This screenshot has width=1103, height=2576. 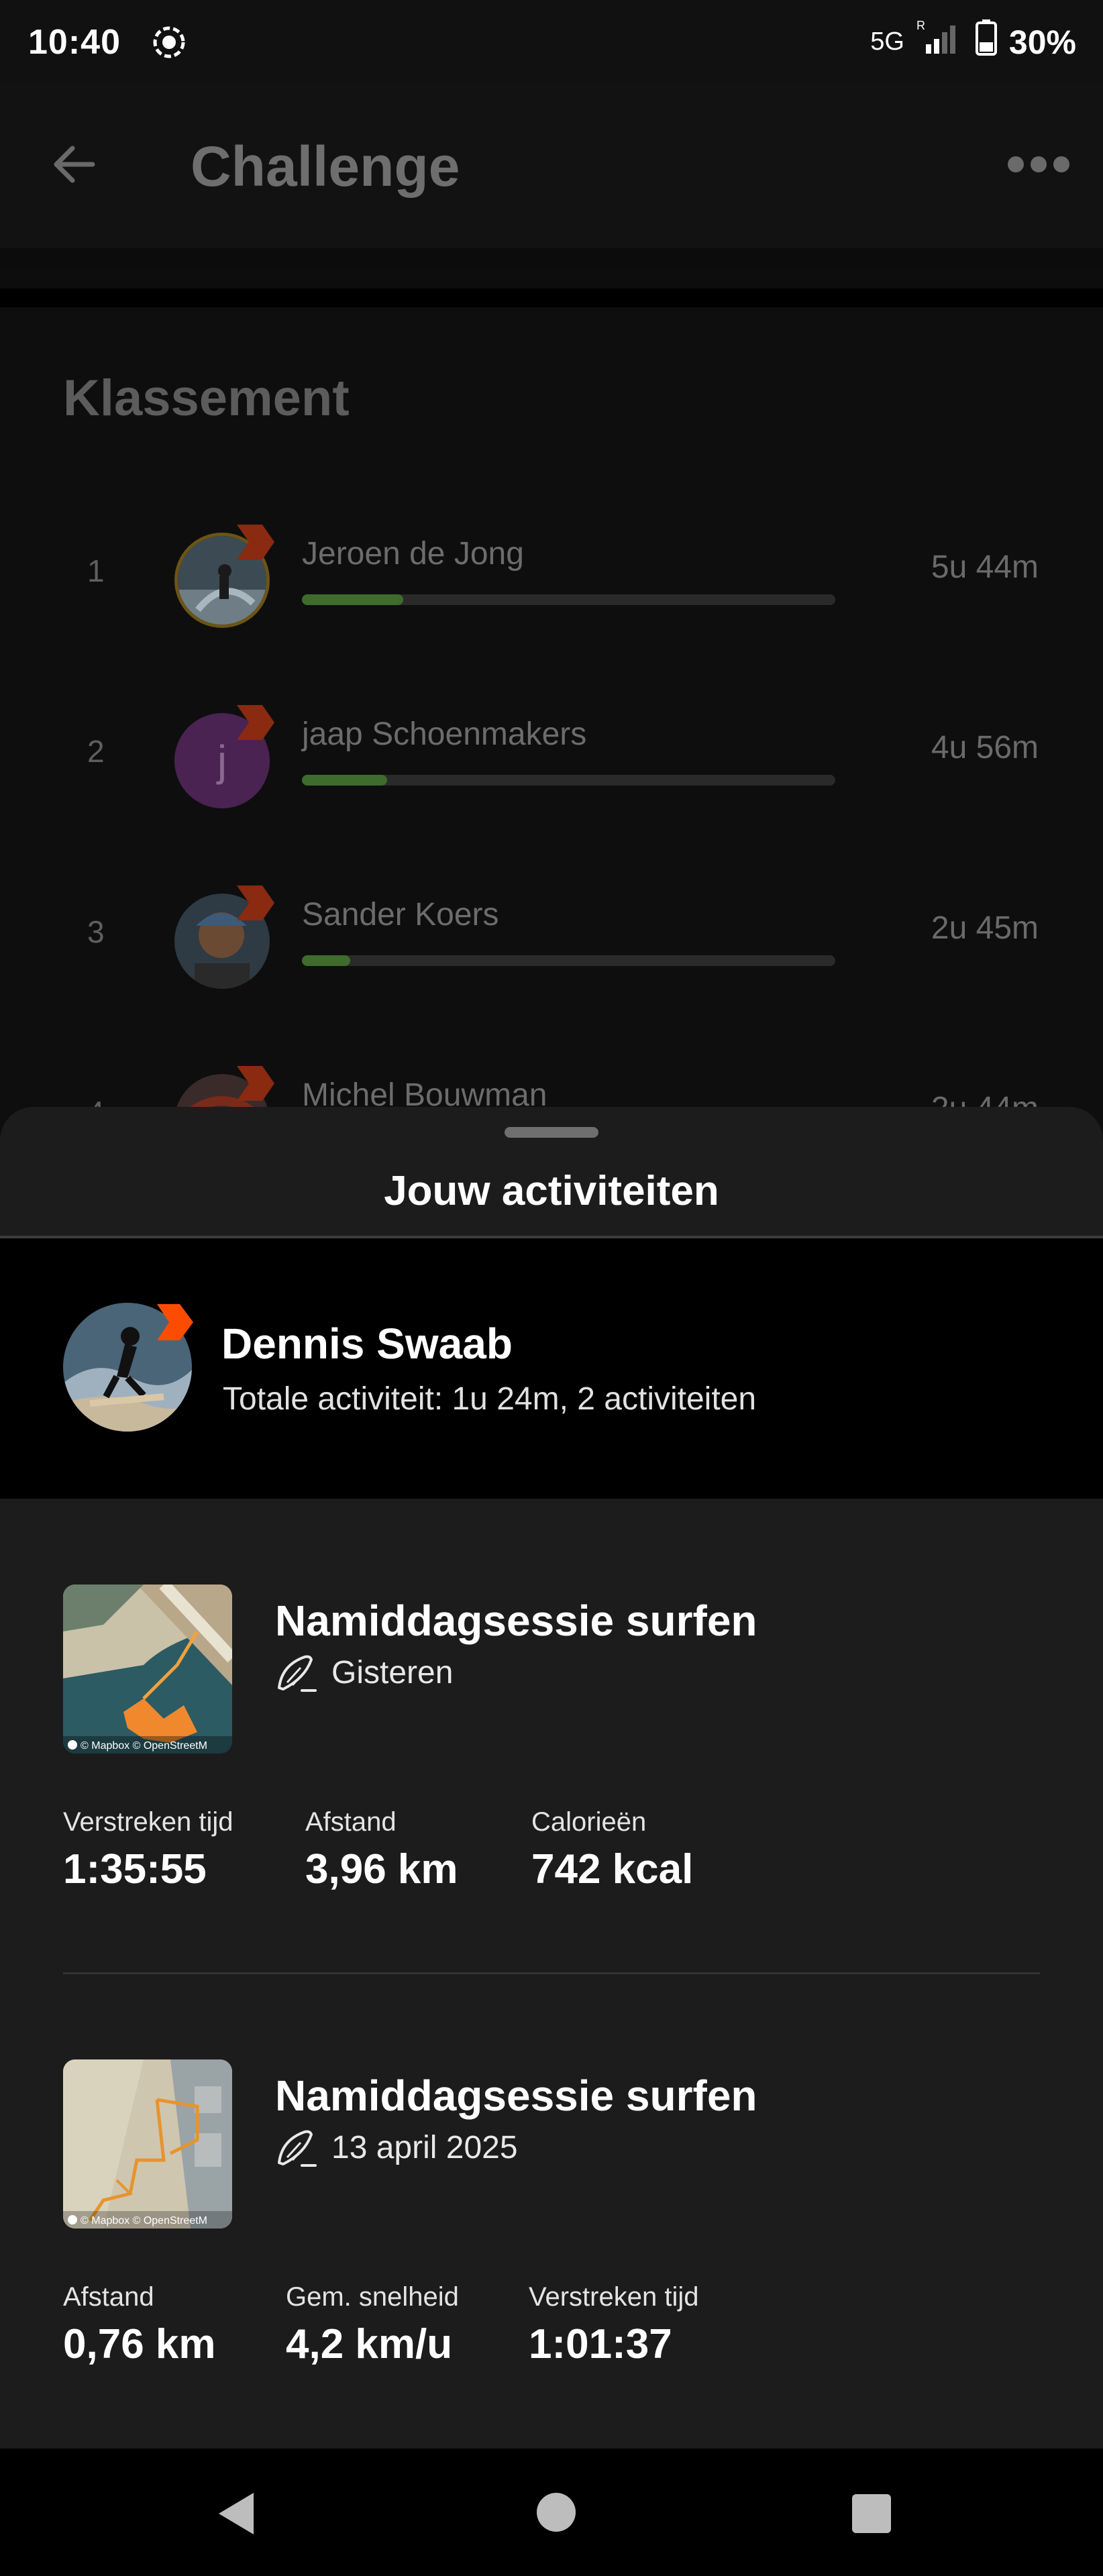 What do you see at coordinates (551, 756) in the screenshot?
I see `leaderboard-row: 2 j jaap Schoenmakers 4u 56m` at bounding box center [551, 756].